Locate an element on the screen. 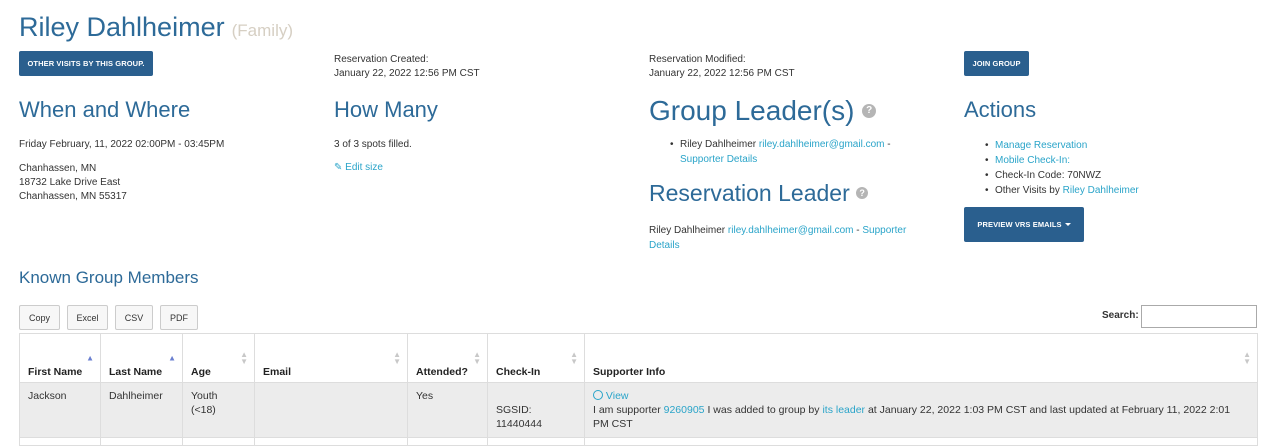  cell-last-name: Dahlheimer is located at coordinates (141, 410).